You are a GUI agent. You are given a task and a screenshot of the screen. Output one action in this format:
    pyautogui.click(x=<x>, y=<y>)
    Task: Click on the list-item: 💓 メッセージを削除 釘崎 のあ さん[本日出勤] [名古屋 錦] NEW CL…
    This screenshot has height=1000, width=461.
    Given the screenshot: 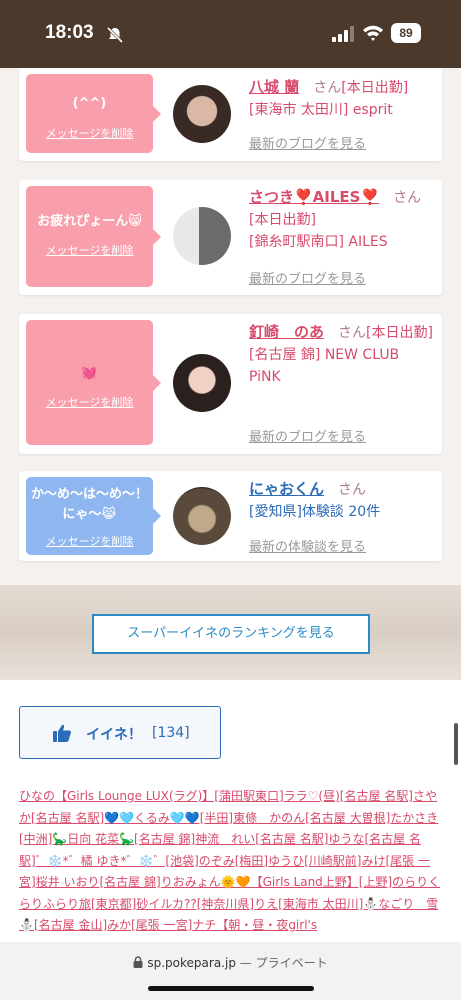 What is the action you would take?
    pyautogui.click(x=230, y=384)
    